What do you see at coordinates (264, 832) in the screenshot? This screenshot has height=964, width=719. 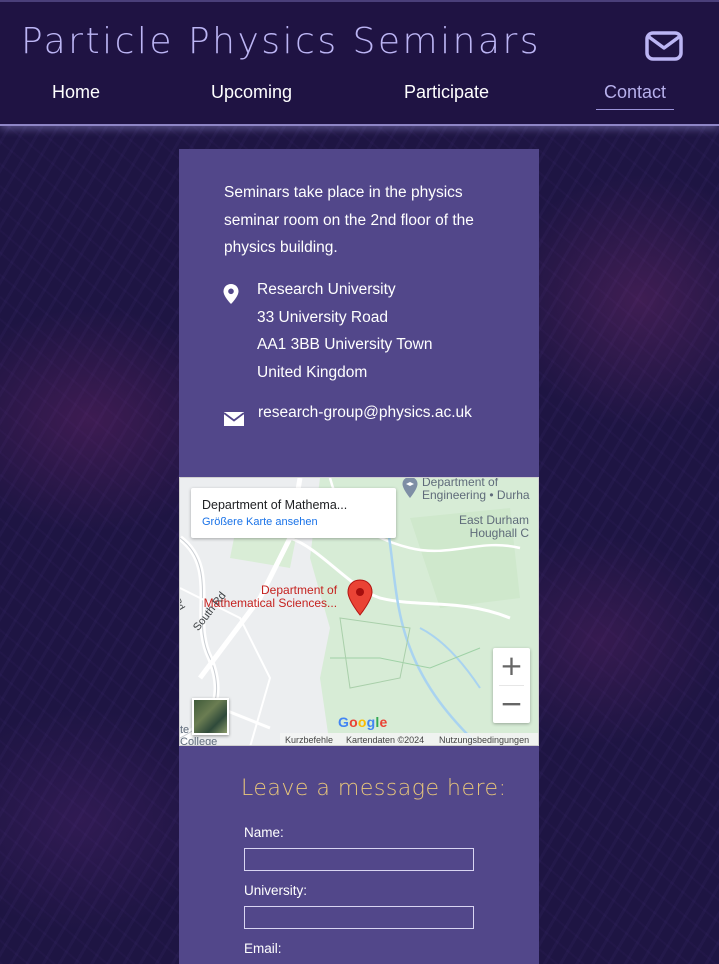 I see `name-label: Name:` at bounding box center [264, 832].